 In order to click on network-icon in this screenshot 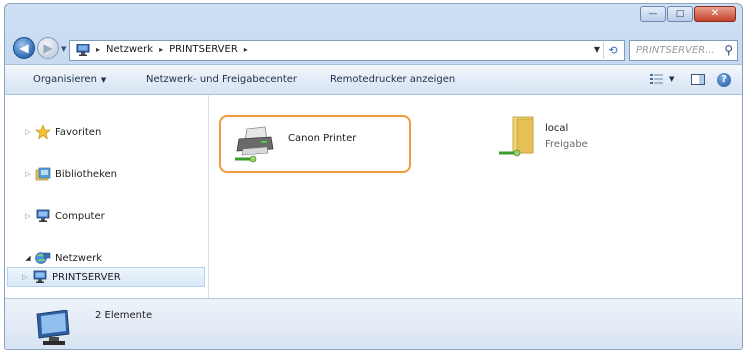, I will do `click(43, 258)`.